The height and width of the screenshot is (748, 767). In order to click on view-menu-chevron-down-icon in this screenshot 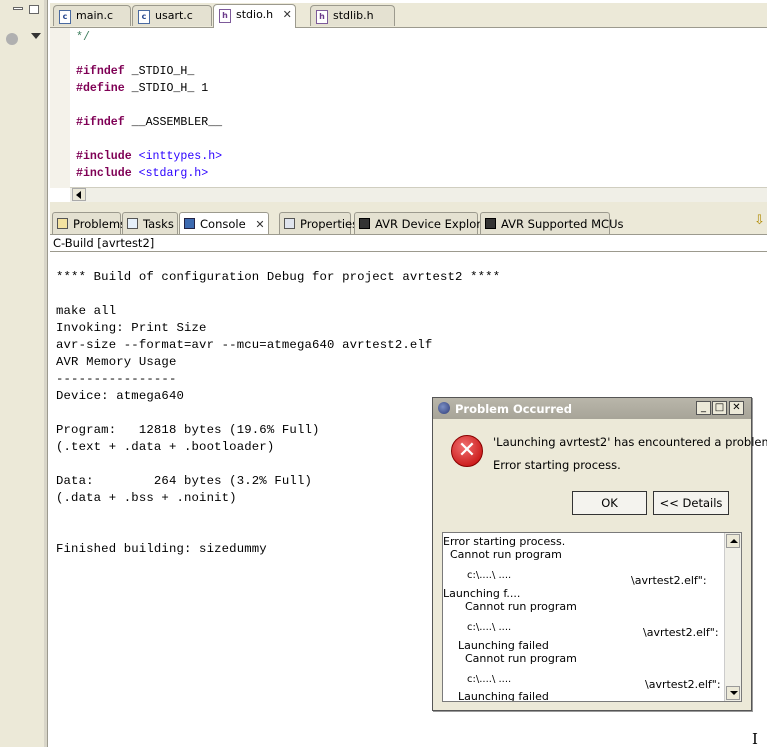, I will do `click(36, 36)`.